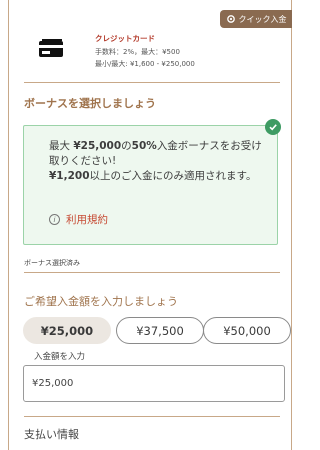 The width and height of the screenshot is (320, 450). Describe the element at coordinates (230, 19) in the screenshot. I see `gear-icon` at that location.